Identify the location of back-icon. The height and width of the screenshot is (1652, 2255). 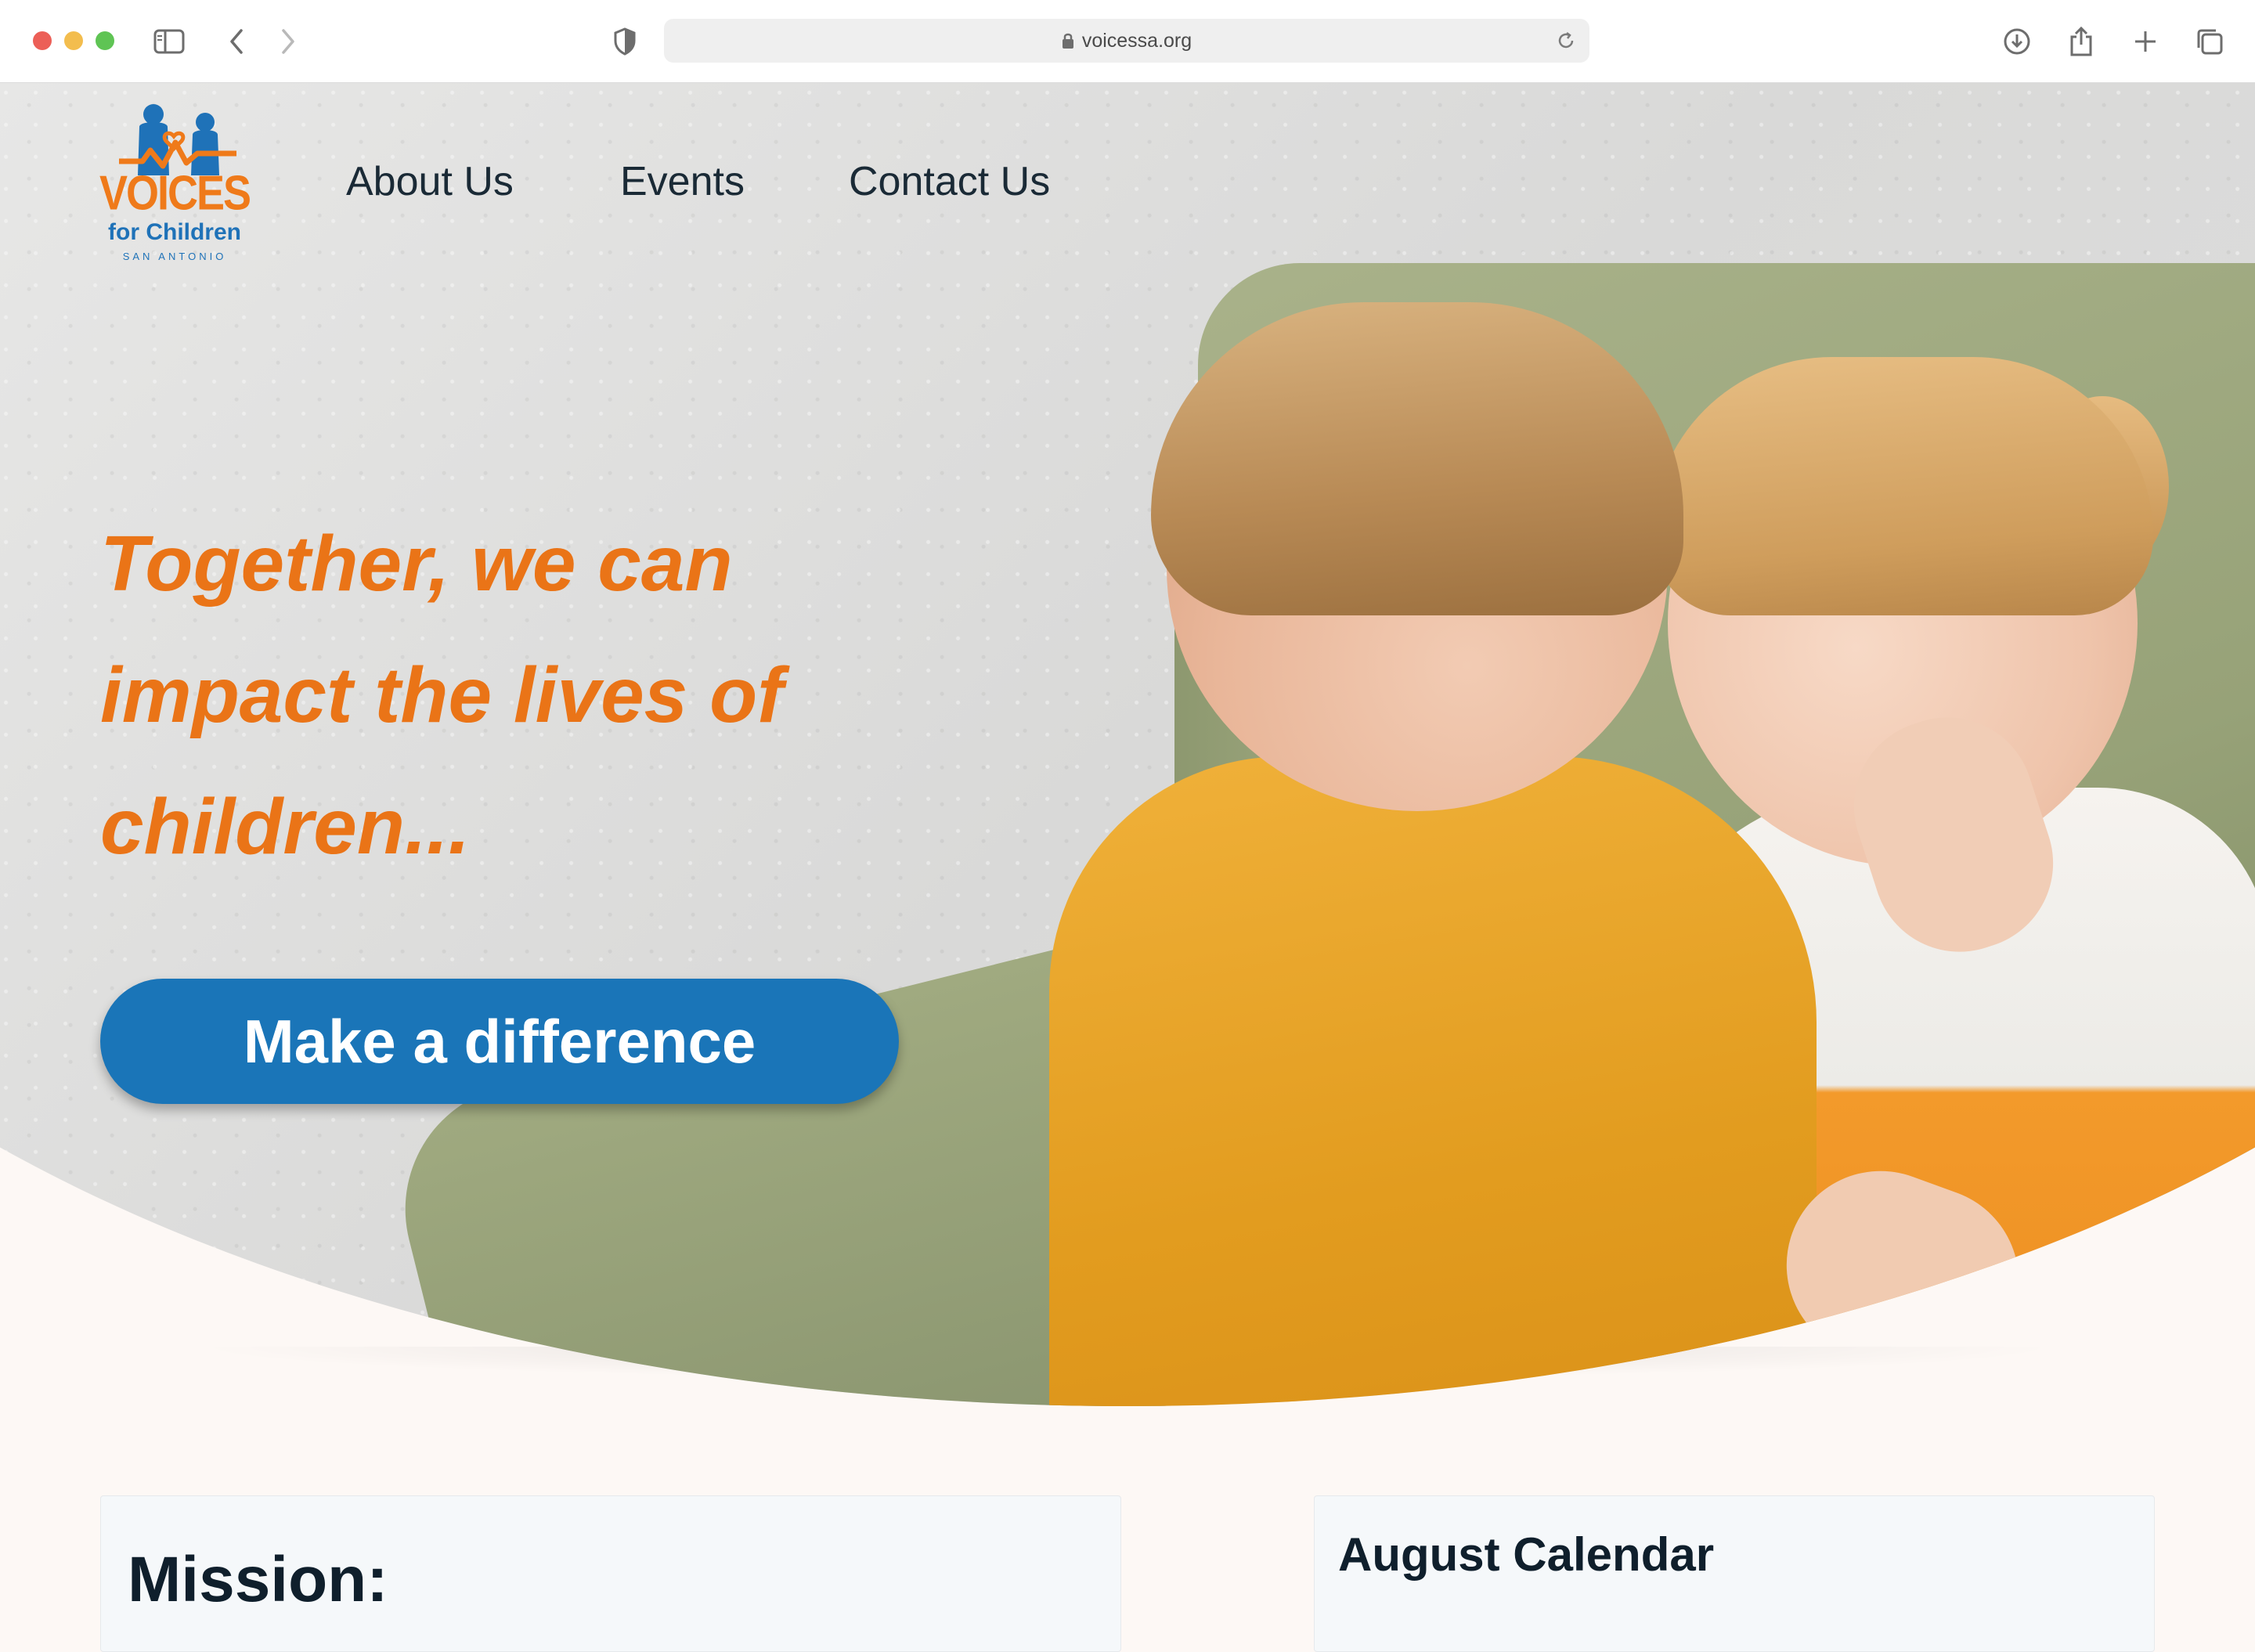
(237, 41).